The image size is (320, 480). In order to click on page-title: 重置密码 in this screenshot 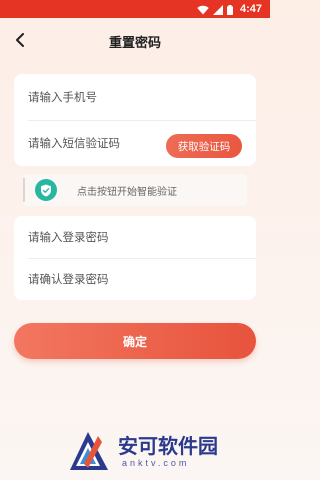, I will do `click(134, 43)`.